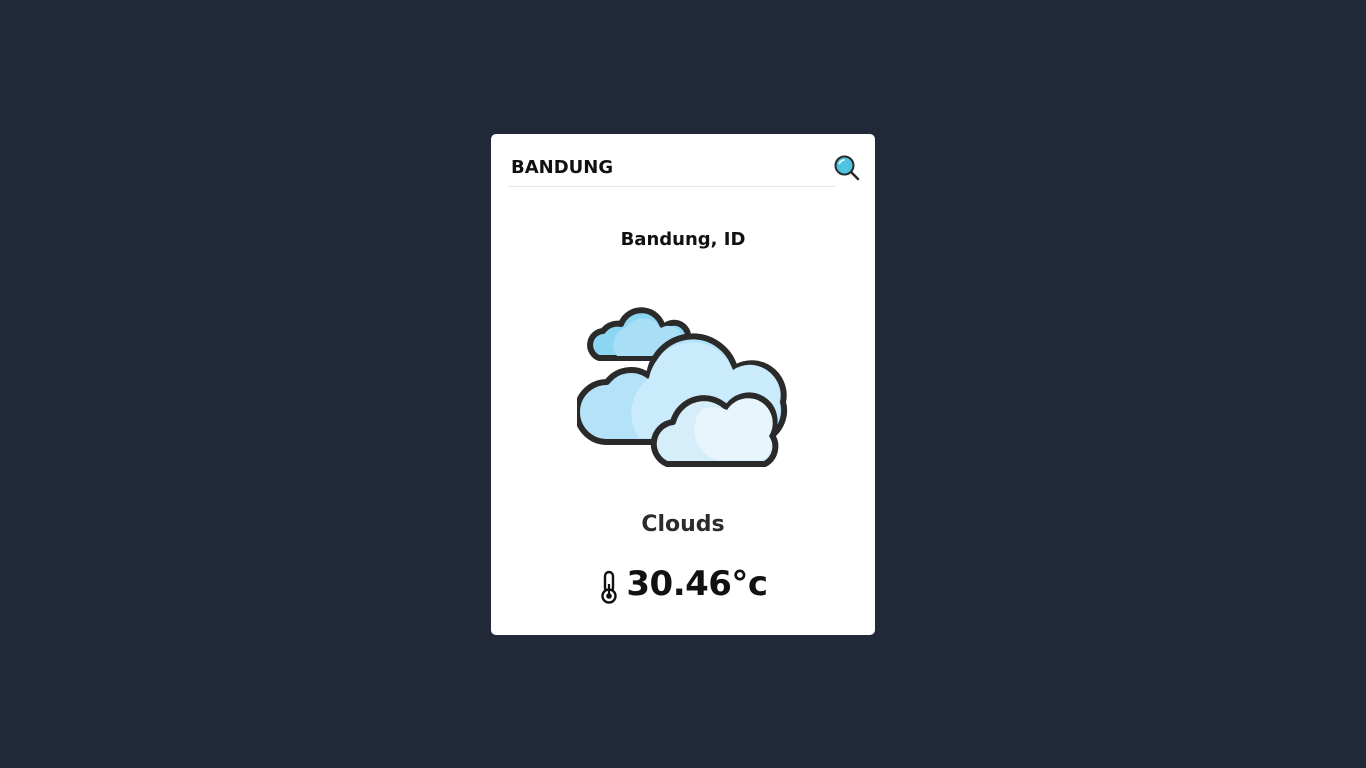 This screenshot has width=1366, height=768. Describe the element at coordinates (697, 584) in the screenshot. I see `temperature-value: 30.46°c` at that location.